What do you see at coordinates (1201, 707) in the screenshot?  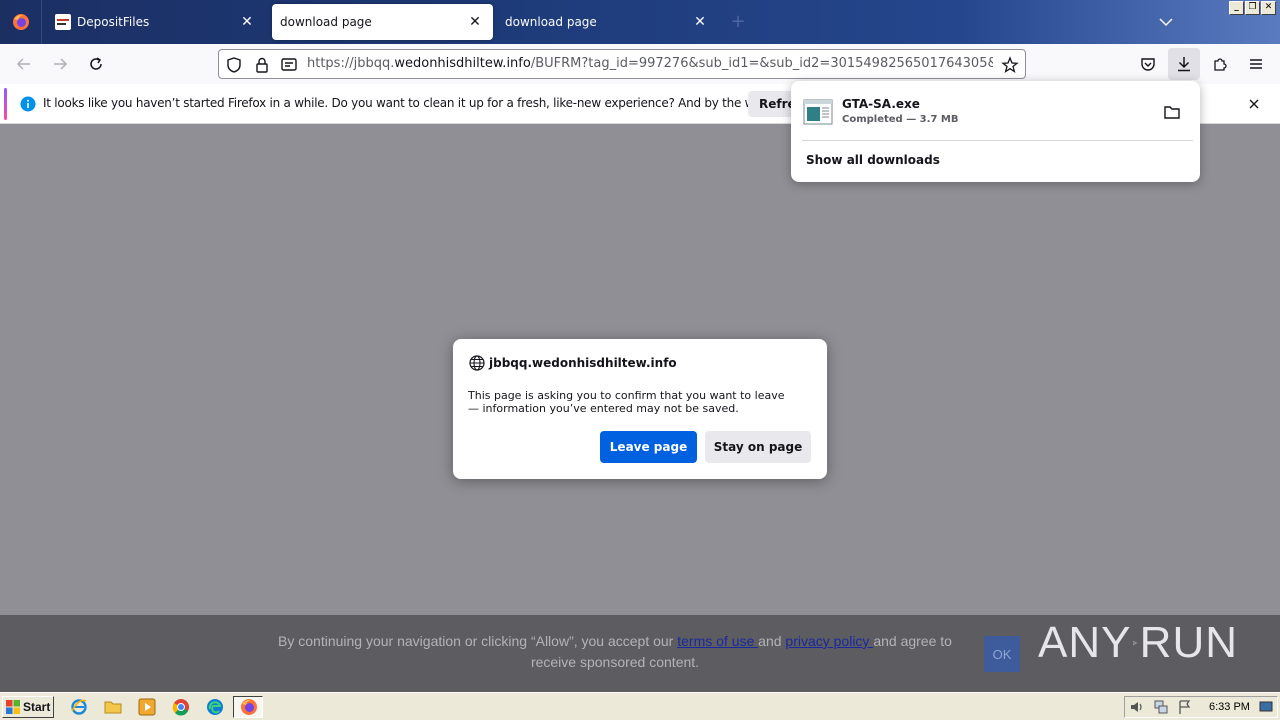 I see `system-tray` at bounding box center [1201, 707].